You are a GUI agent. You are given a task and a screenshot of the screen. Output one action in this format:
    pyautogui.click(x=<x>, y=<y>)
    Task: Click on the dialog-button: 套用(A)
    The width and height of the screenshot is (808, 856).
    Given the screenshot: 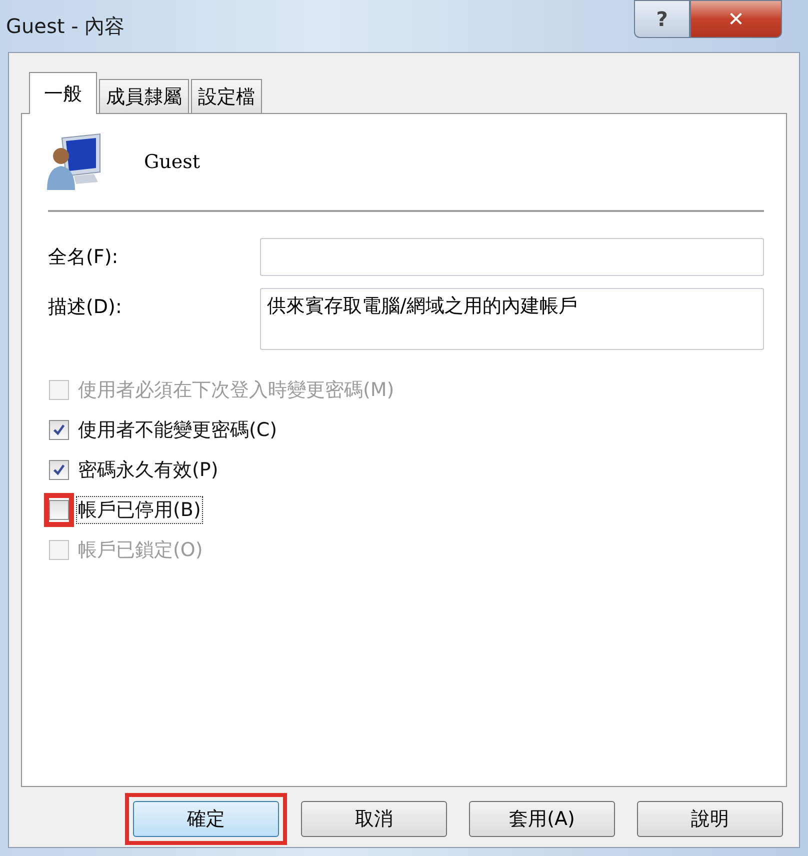 What is the action you would take?
    pyautogui.click(x=542, y=819)
    